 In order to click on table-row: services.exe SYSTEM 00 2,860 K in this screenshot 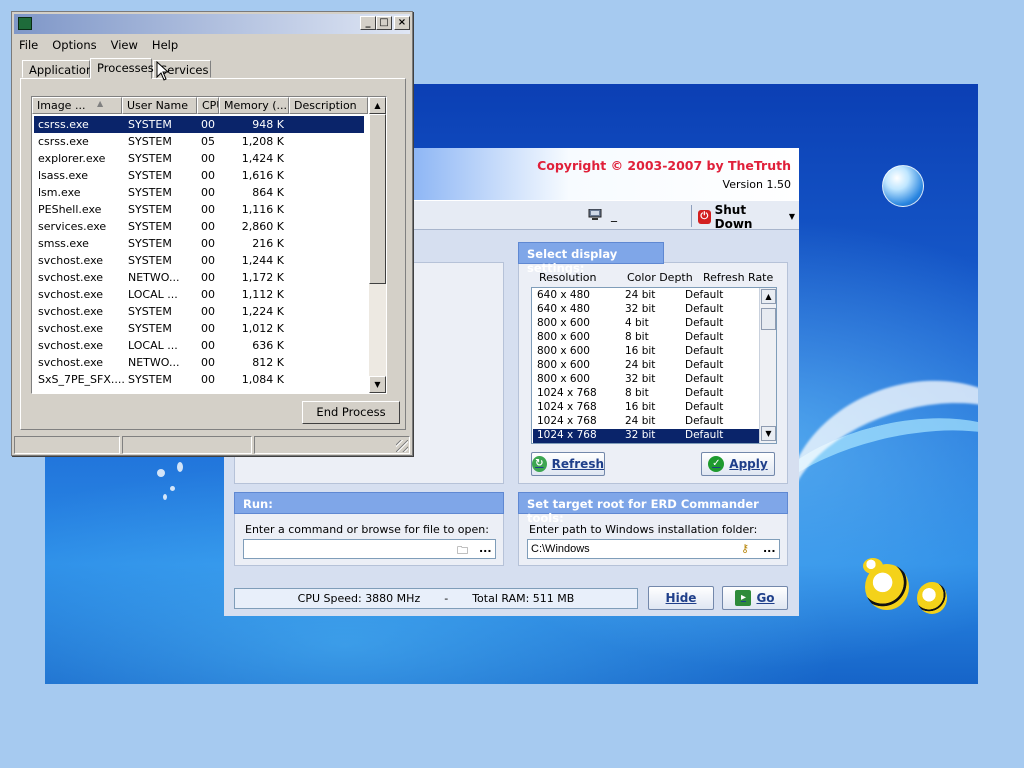, I will do `click(199, 226)`.